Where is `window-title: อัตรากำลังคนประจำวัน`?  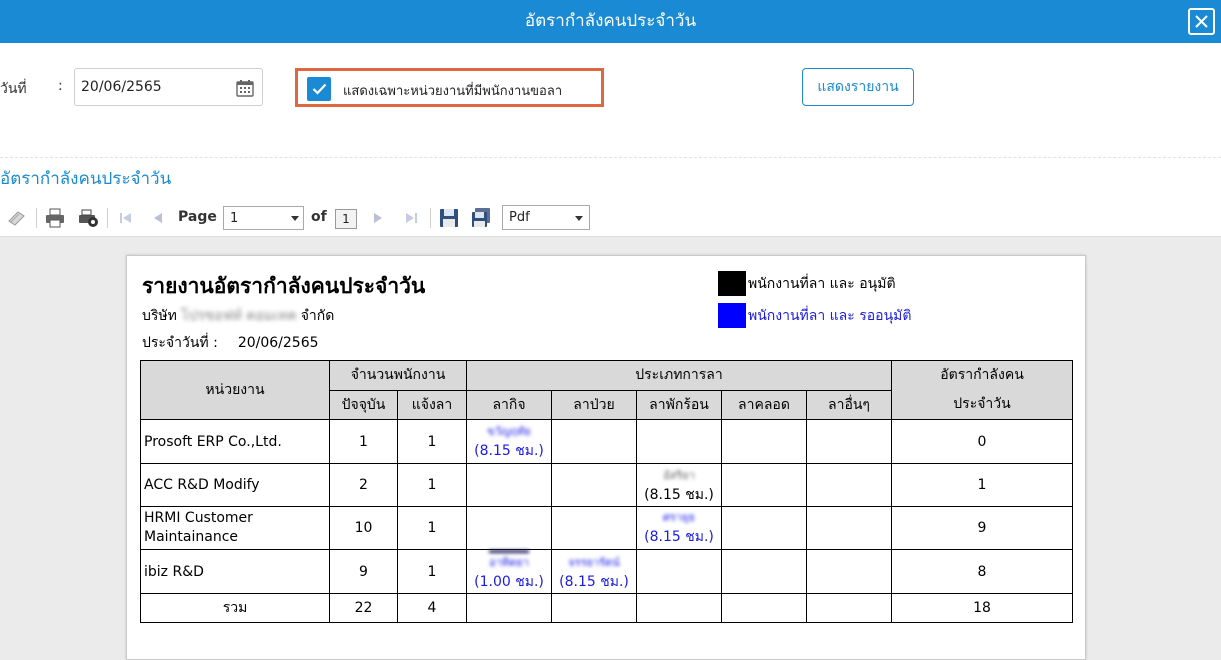 window-title: อัตรากำลังคนประจำวัน is located at coordinates (610, 21).